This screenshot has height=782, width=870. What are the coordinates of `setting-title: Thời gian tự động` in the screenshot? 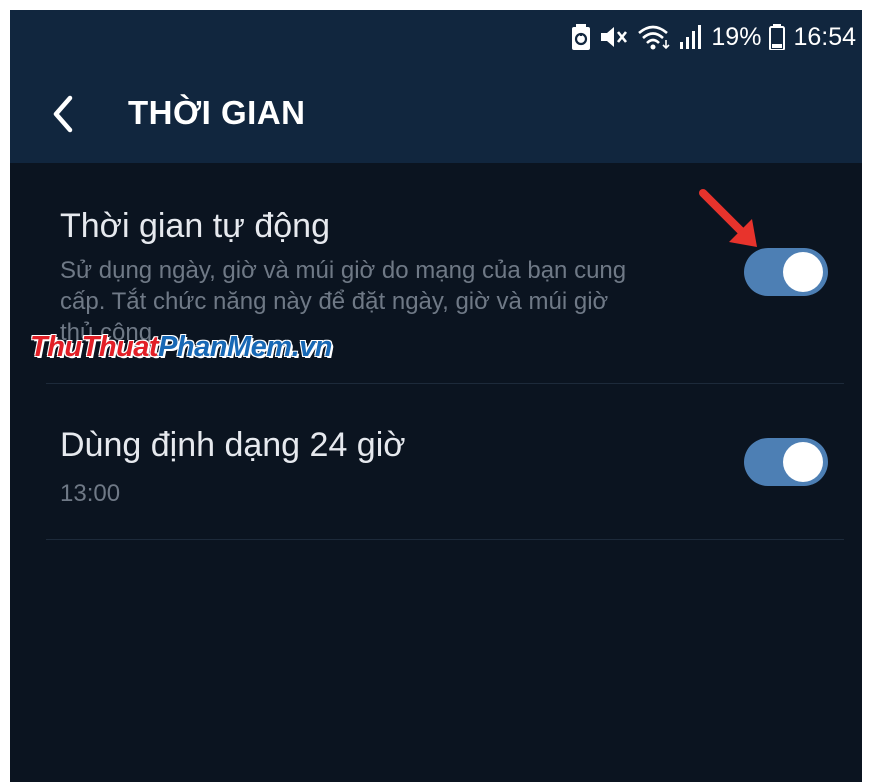 It's located at (195, 226).